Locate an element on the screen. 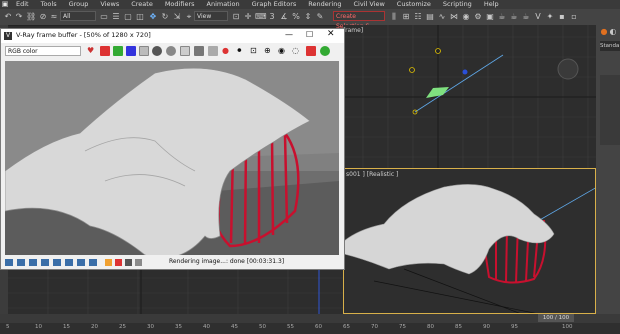 This screenshot has height=334, width=620. blue-channel-icon is located at coordinates (131, 51).